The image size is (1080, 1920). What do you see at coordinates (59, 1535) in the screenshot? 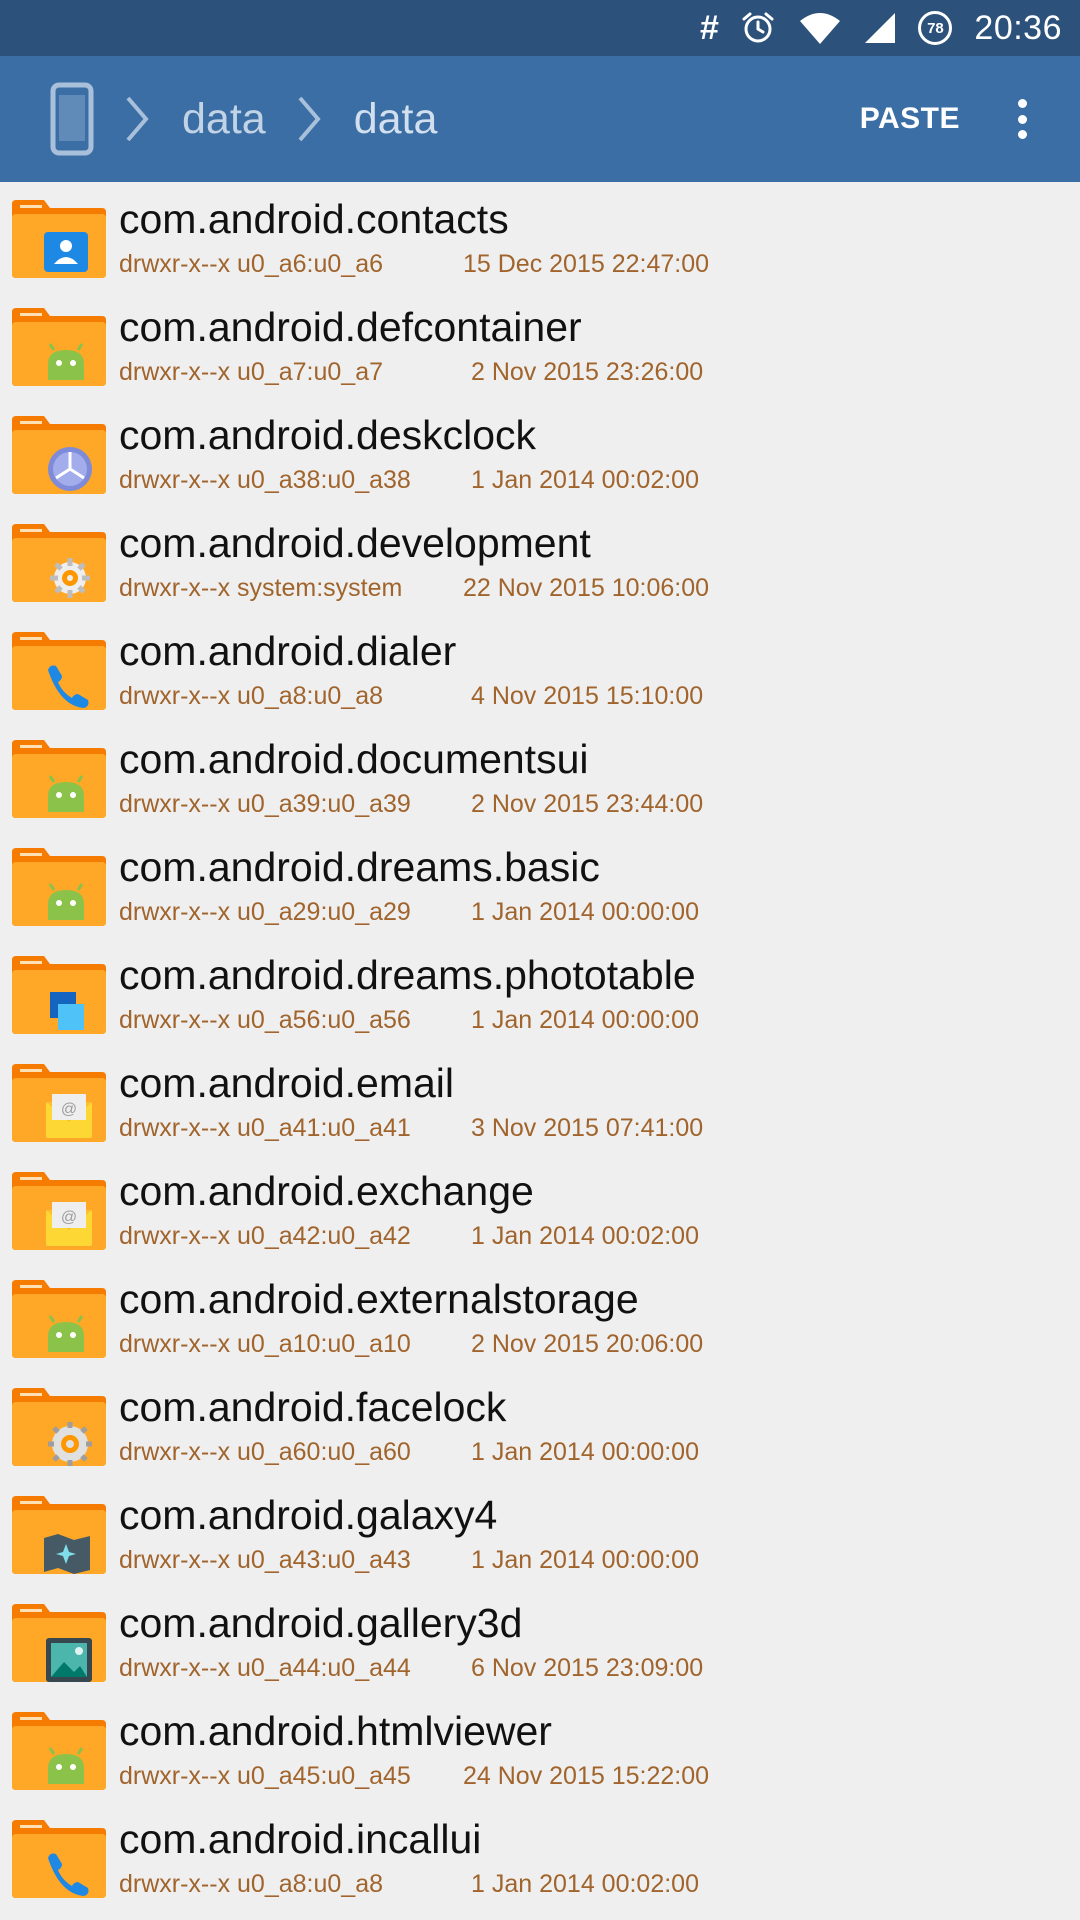
I see `galaxy-map-icon` at bounding box center [59, 1535].